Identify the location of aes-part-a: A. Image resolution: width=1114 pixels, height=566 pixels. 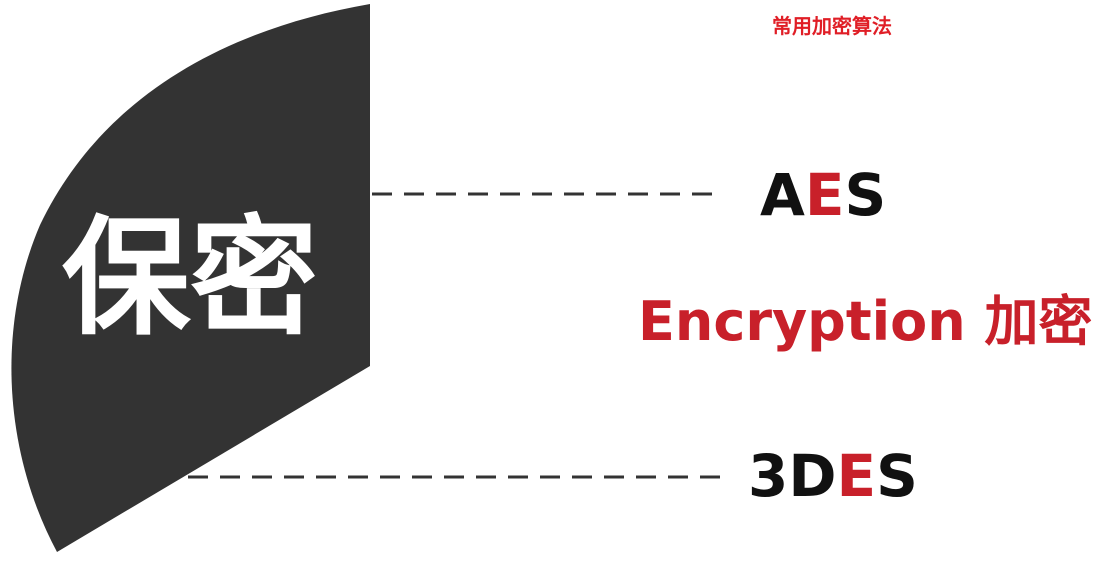
(782, 195).